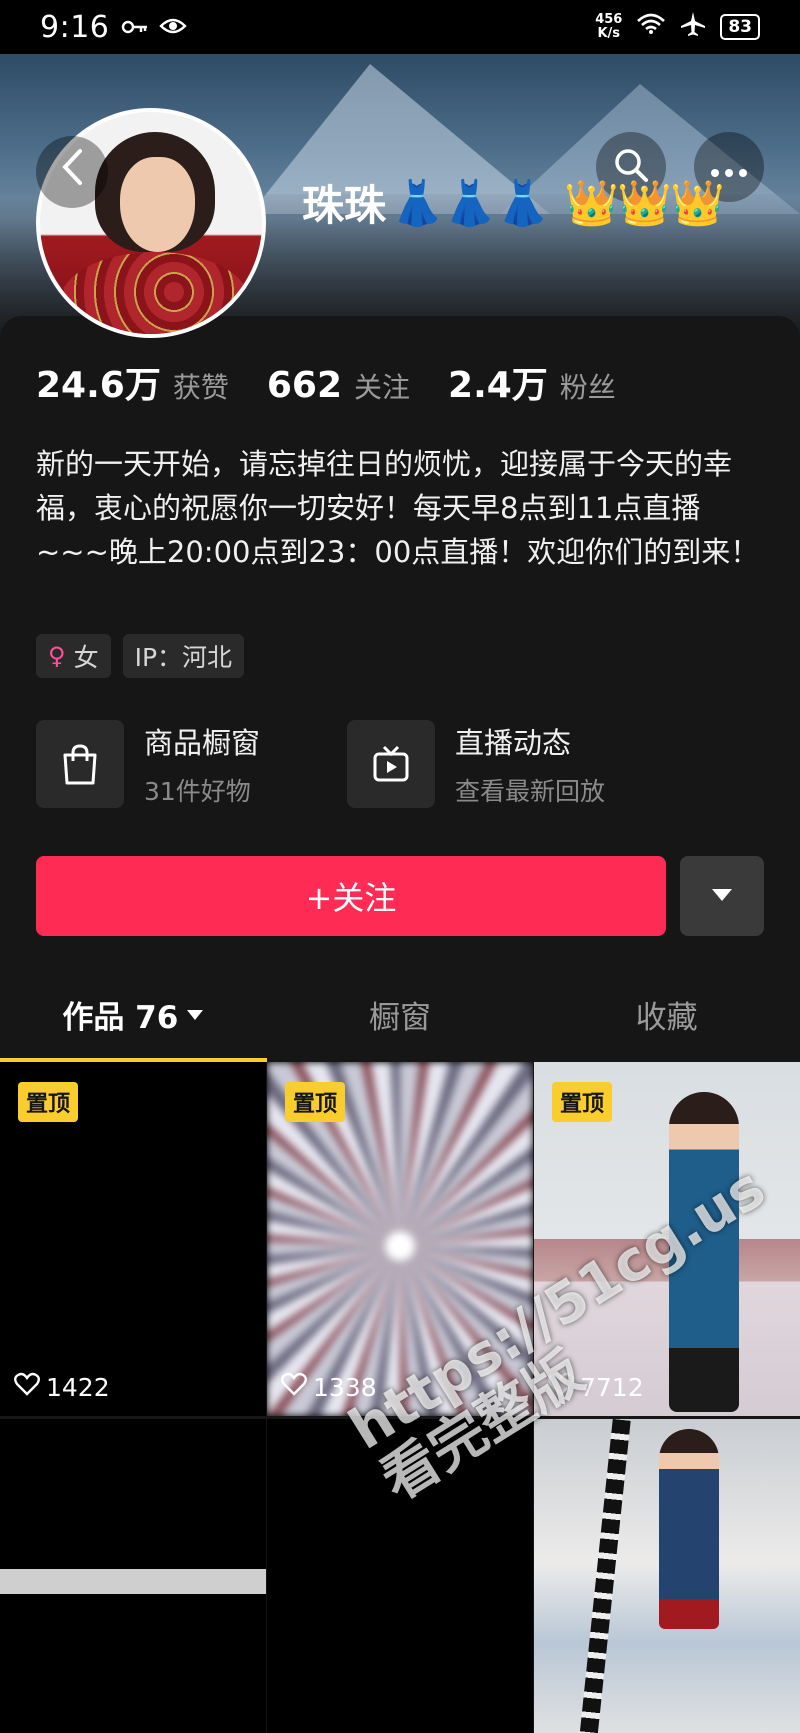 The image size is (800, 1733). I want to click on live-updates-entry: 直播动态 查看最新回放, so click(476, 764).